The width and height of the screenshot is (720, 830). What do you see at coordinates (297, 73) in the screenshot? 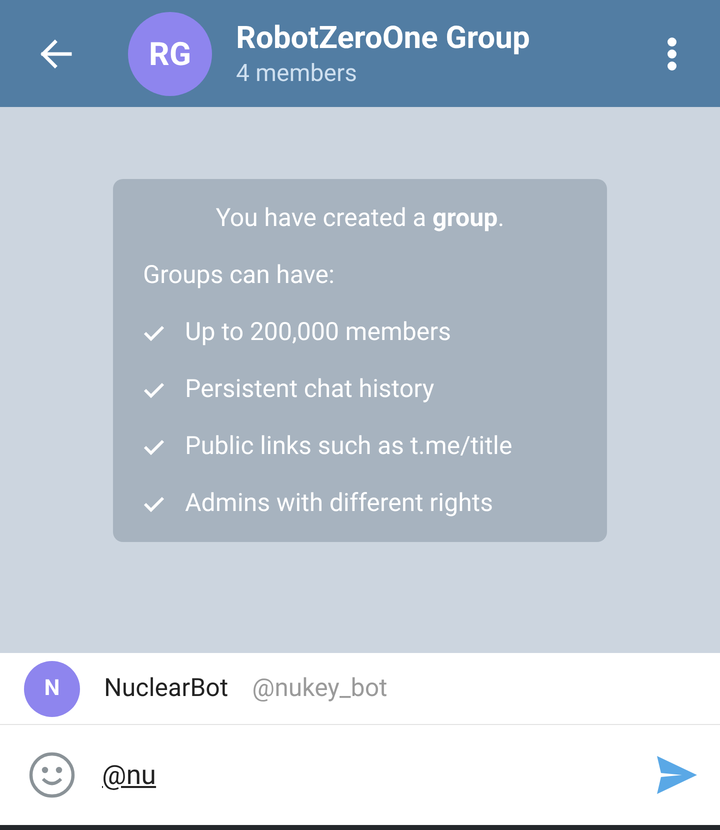
I see `member-count: 4 members` at bounding box center [297, 73].